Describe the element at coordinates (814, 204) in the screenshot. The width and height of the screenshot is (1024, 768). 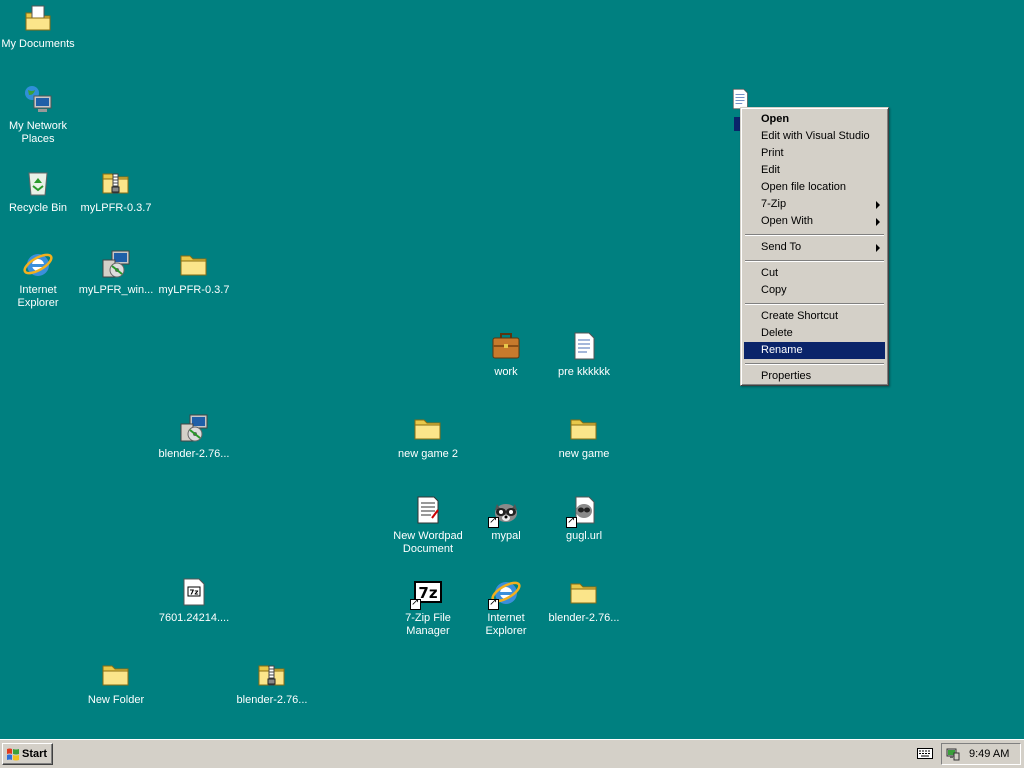
I see `menu-item-7zip: 7-Zip` at that location.